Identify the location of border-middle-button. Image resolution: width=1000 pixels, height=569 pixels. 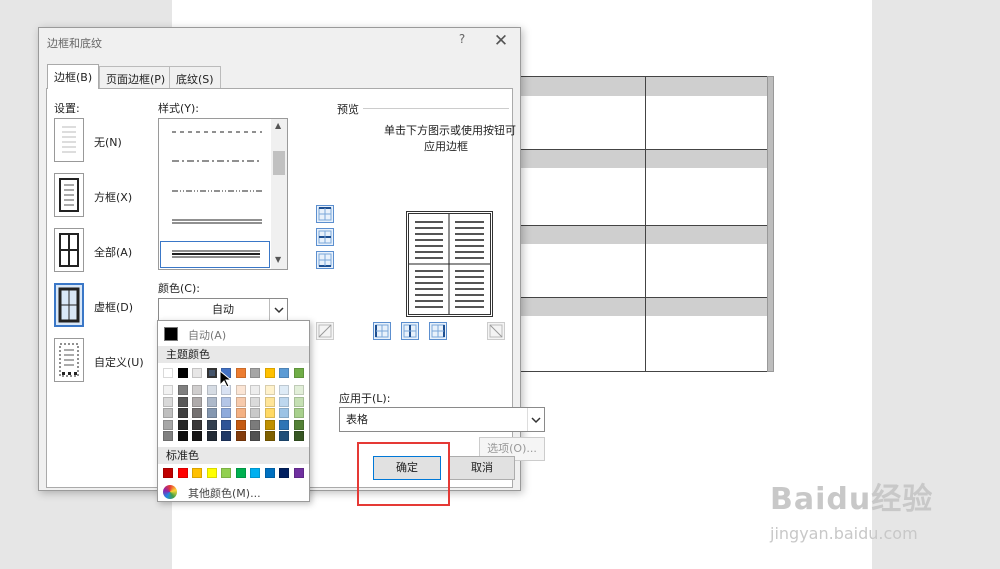
(325, 237).